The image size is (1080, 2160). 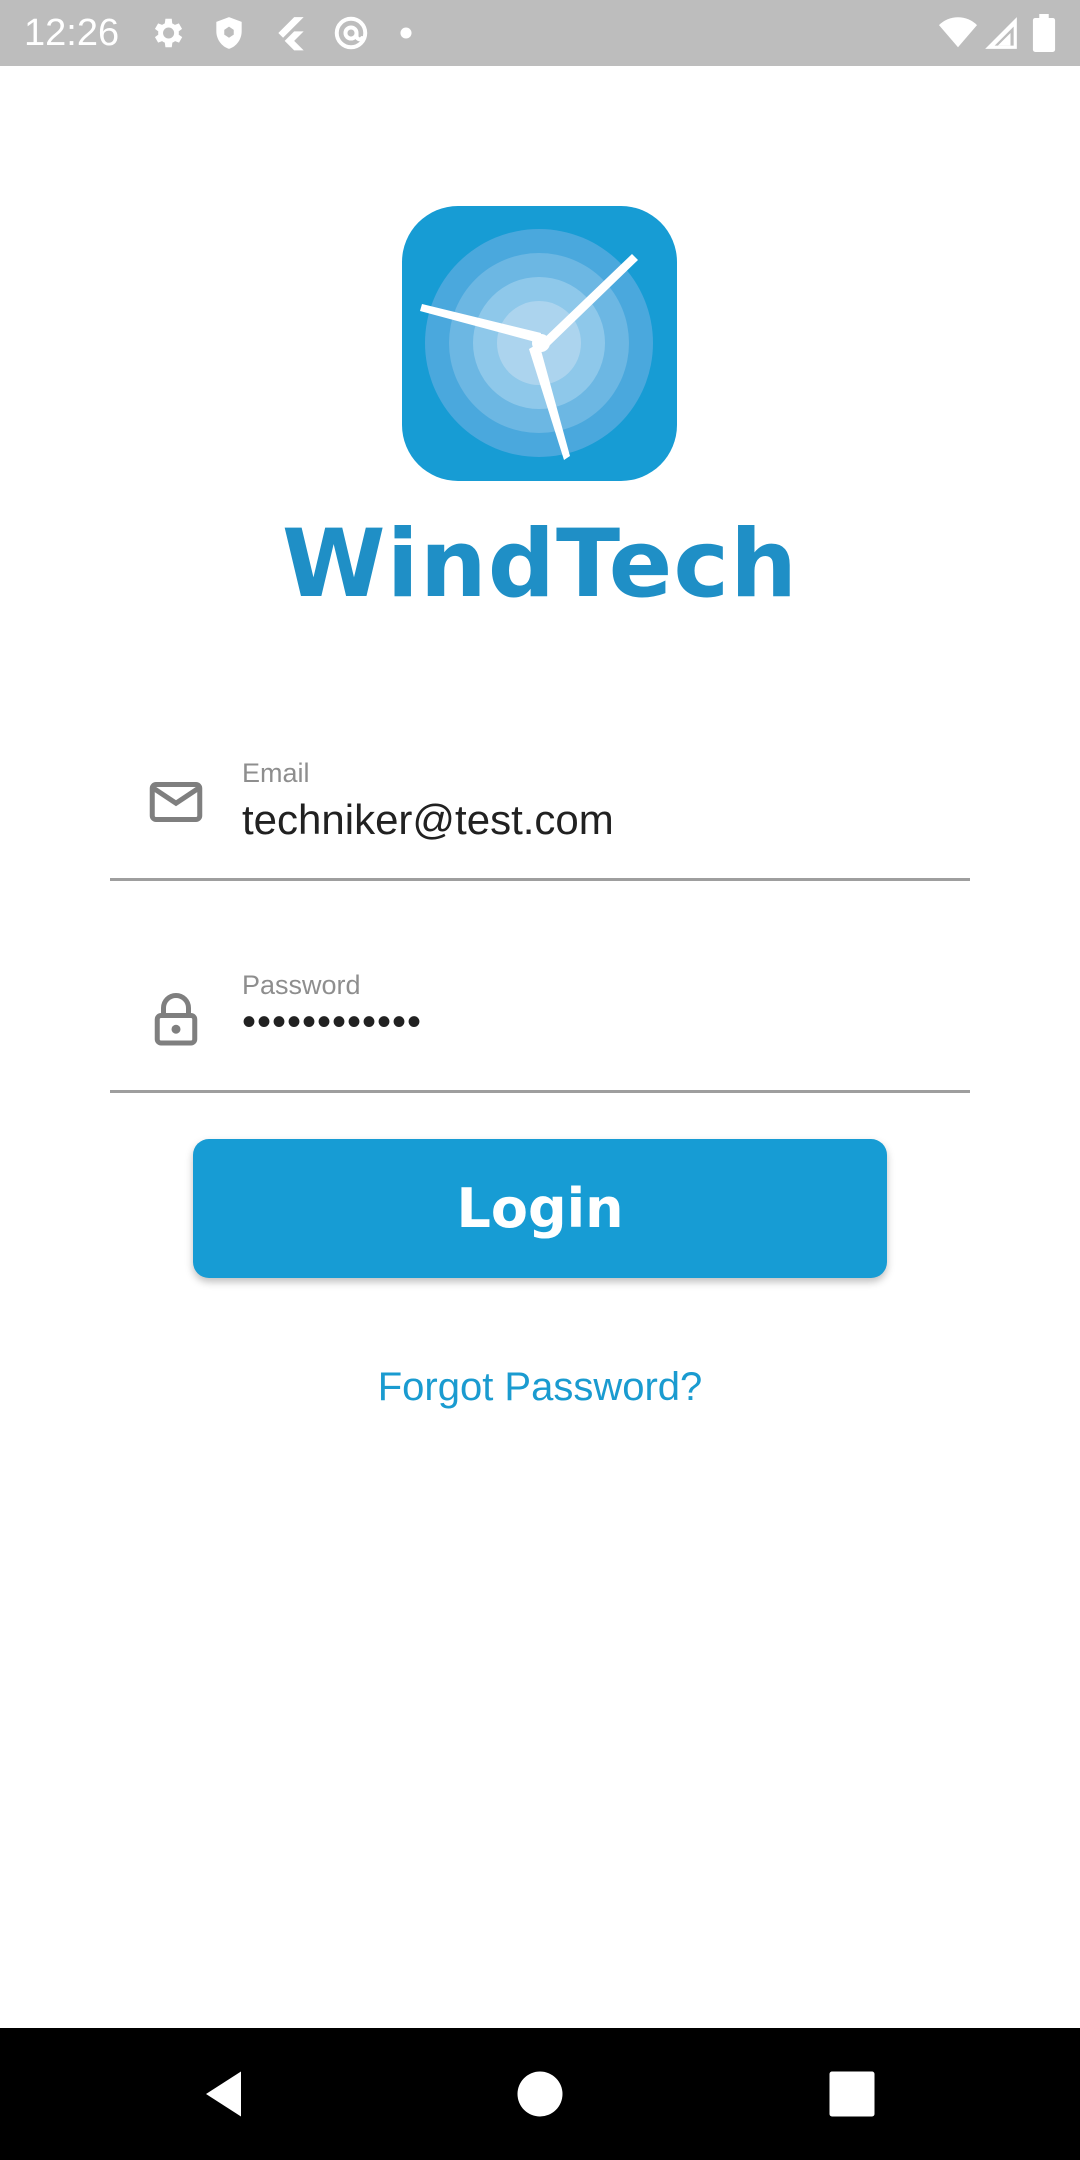 What do you see at coordinates (351, 33) in the screenshot?
I see `at-sign-icon` at bounding box center [351, 33].